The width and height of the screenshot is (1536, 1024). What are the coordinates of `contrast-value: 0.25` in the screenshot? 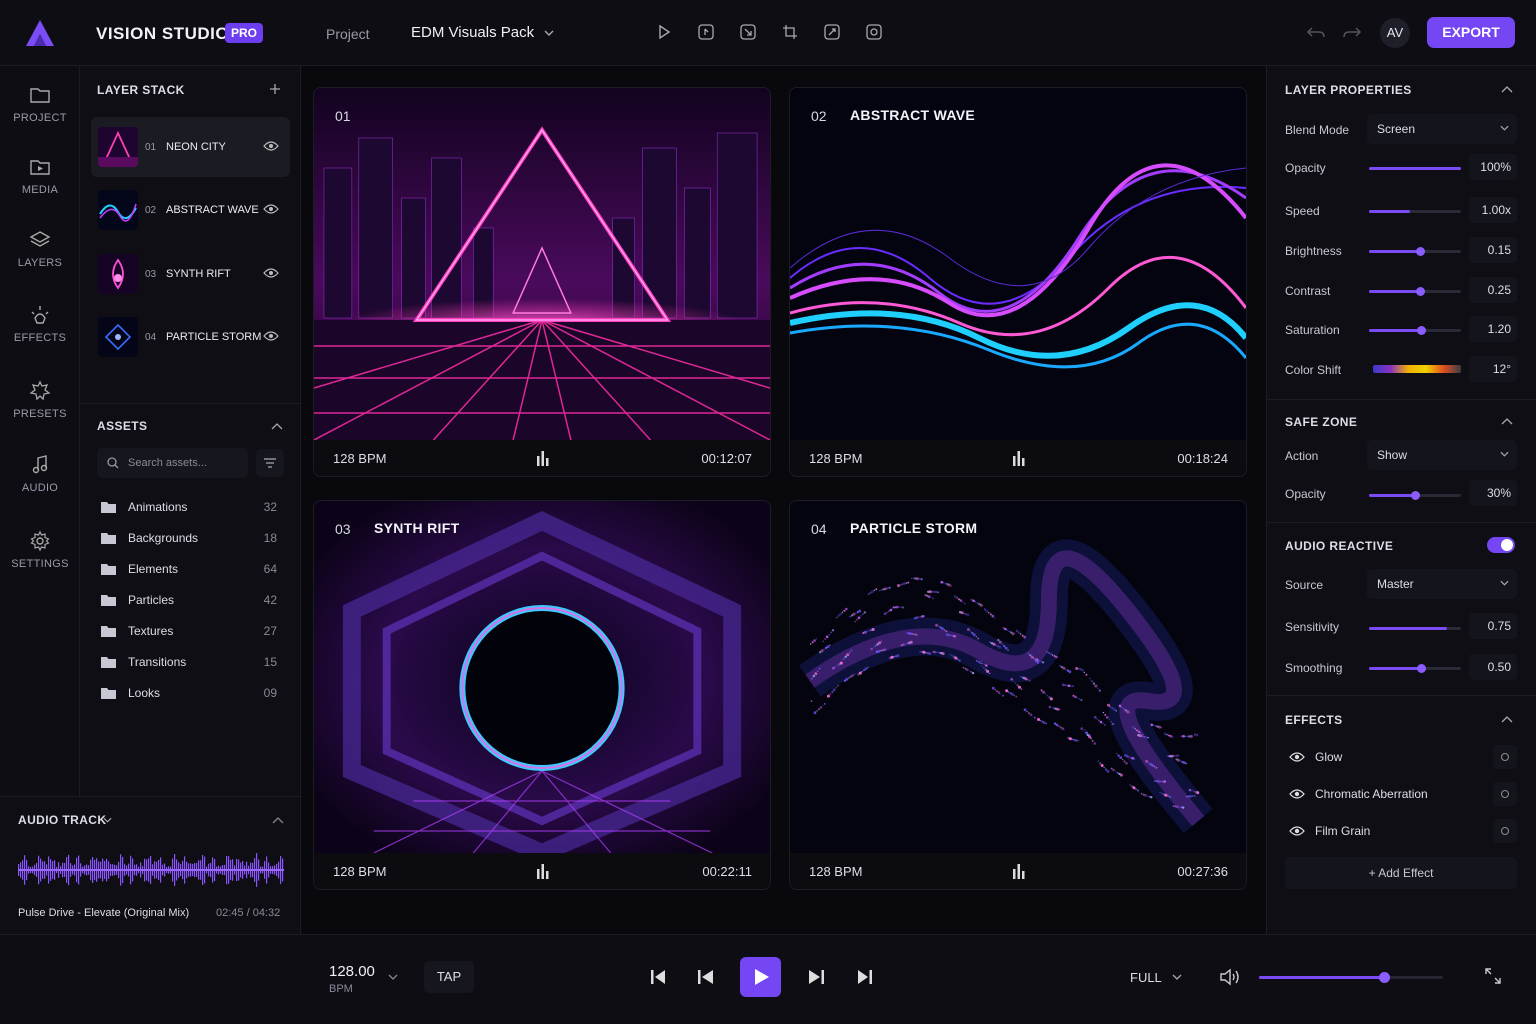 It's located at (1493, 290).